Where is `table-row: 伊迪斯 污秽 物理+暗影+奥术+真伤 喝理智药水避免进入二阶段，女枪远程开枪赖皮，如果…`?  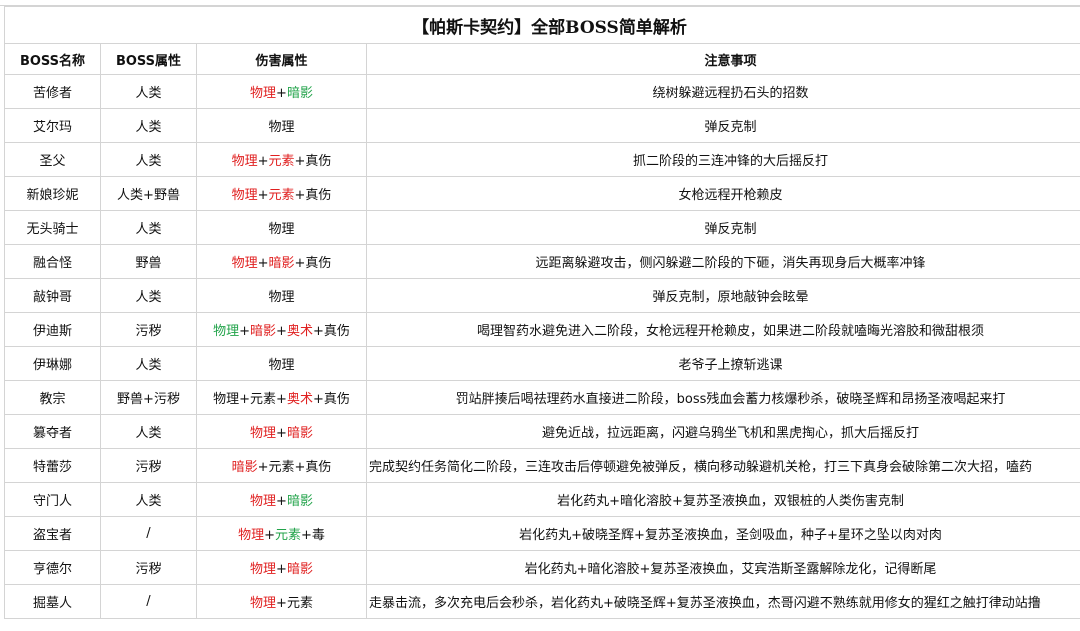
table-row: 伊迪斯 污秽 物理+暗影+奥术+真伤 喝理智药水避免进入二阶段，女枪远程开枪赖皮，如果… is located at coordinates (542, 329).